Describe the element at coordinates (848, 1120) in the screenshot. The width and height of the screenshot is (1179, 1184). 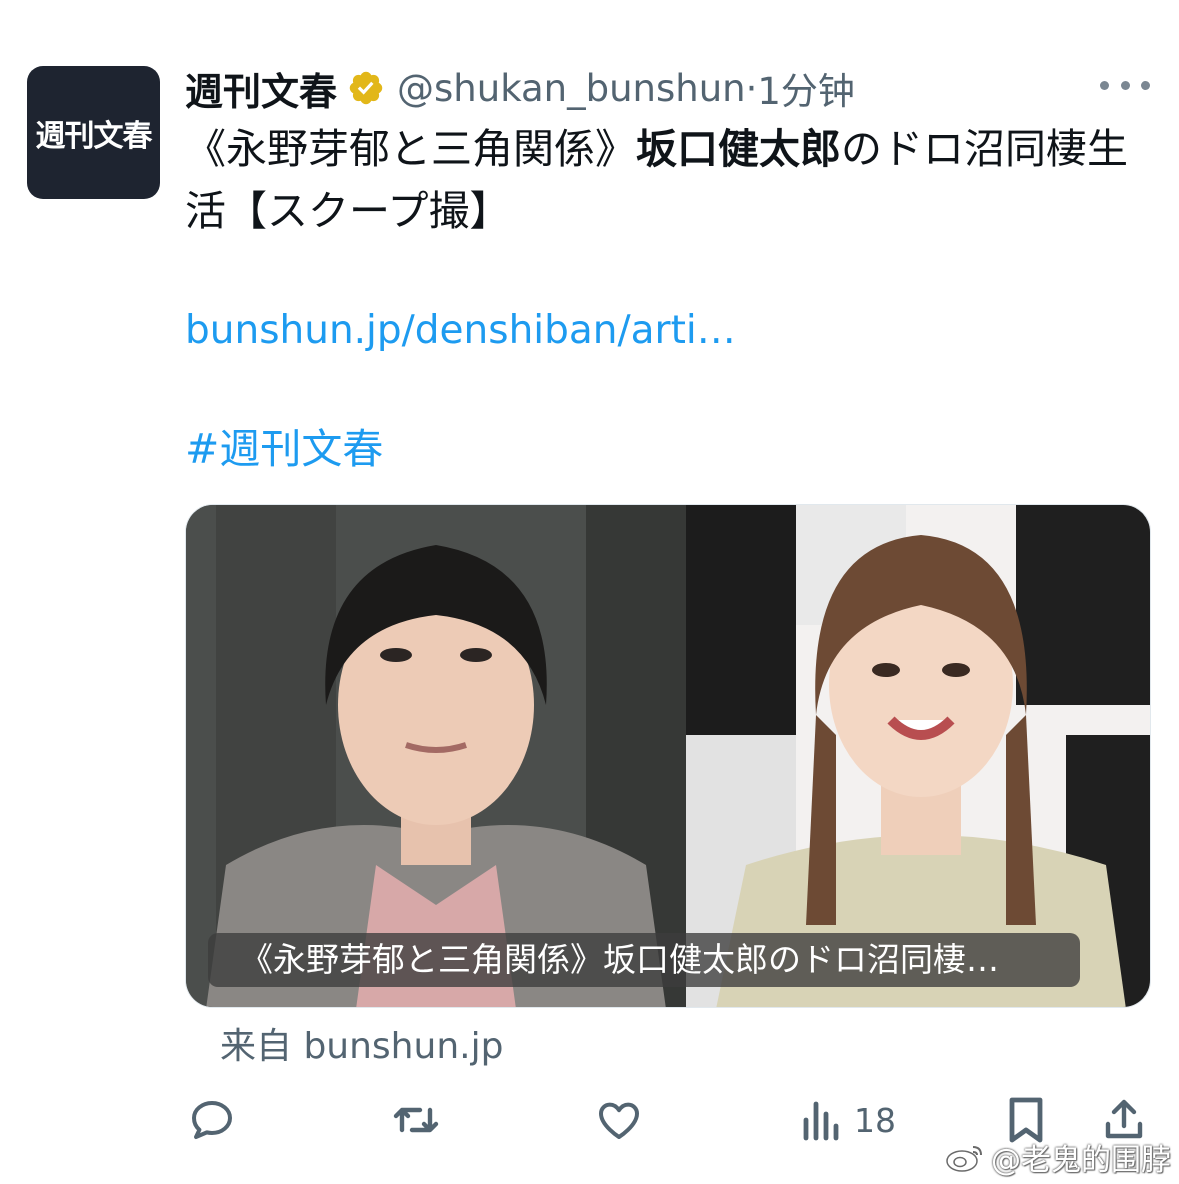
I see `views-button: 18` at that location.